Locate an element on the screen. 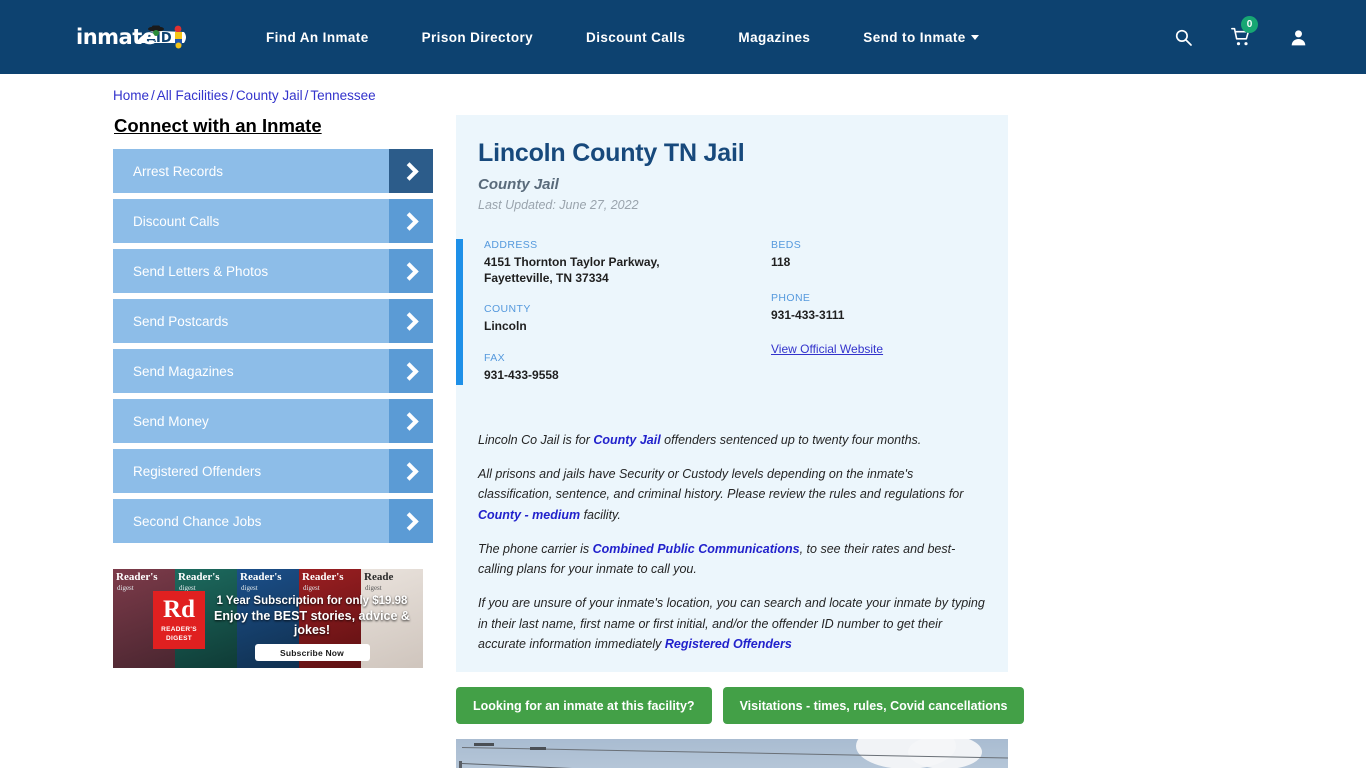  find-inmate-button: Looking for an inmate at this facility? is located at coordinates (584, 705).